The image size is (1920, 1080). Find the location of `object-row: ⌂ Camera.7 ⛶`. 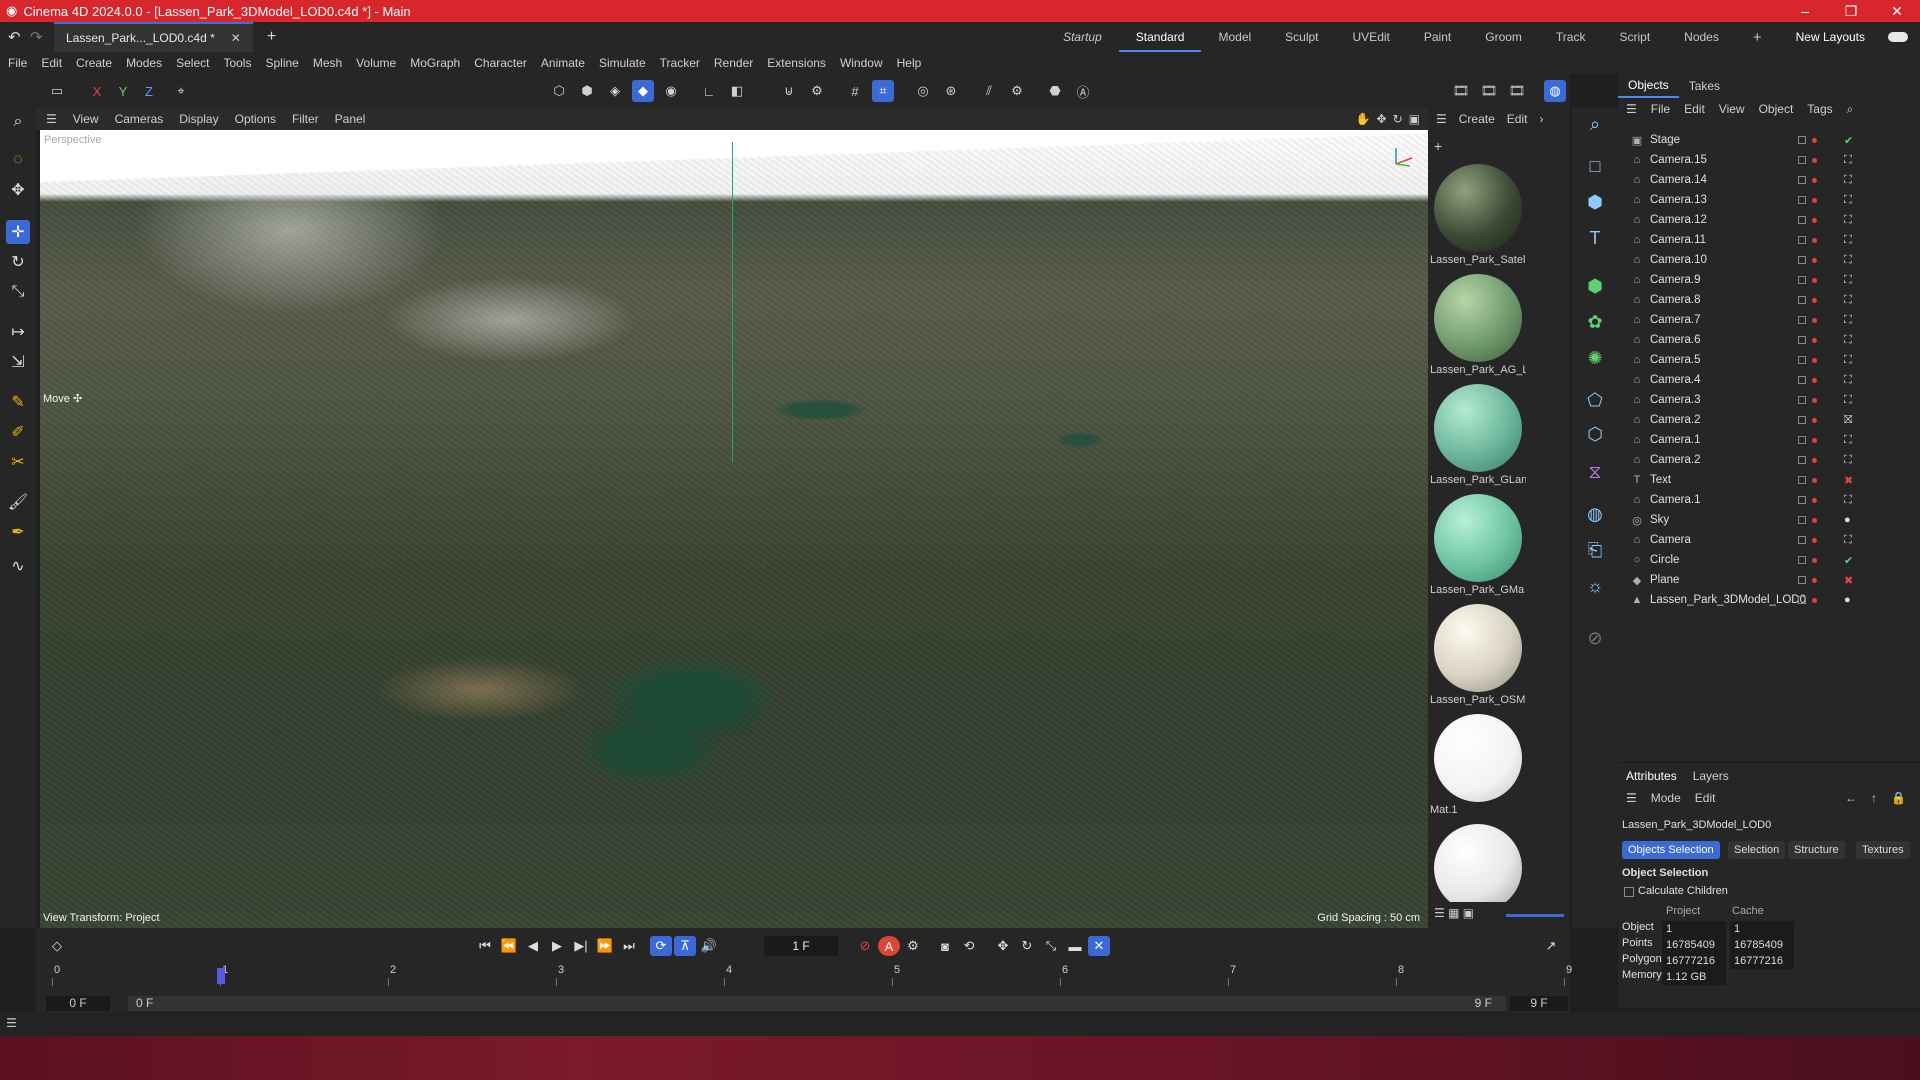

object-row: ⌂ Camera.7 ⛶ is located at coordinates (1769, 320).